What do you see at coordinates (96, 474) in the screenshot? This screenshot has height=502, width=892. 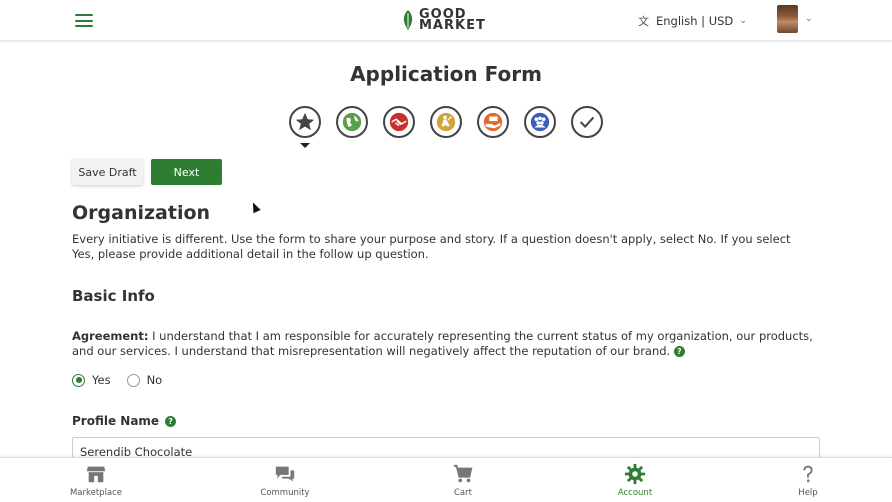 I see `store-icon` at bounding box center [96, 474].